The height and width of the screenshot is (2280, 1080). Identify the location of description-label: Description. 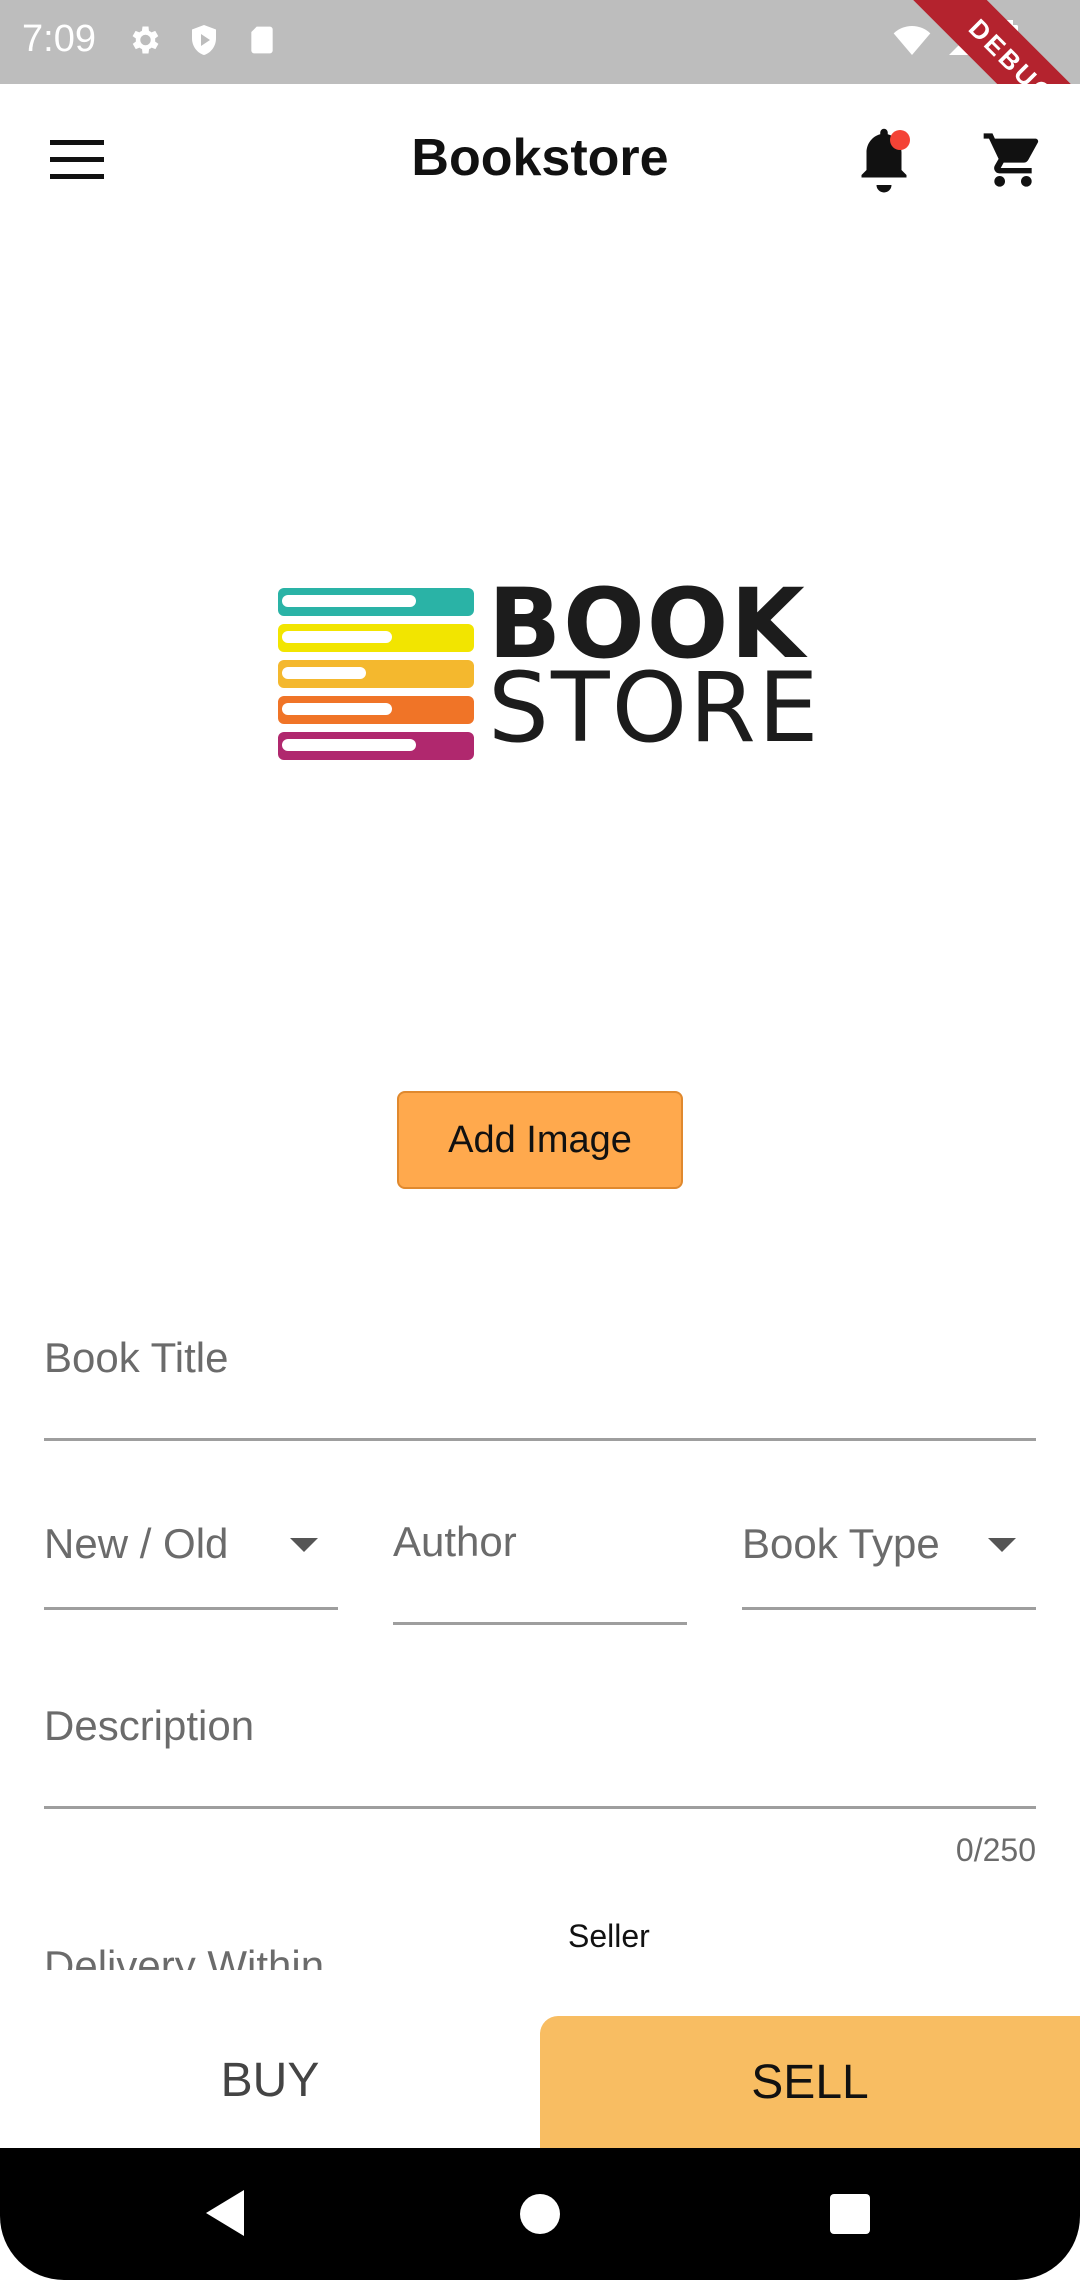
(149, 1725).